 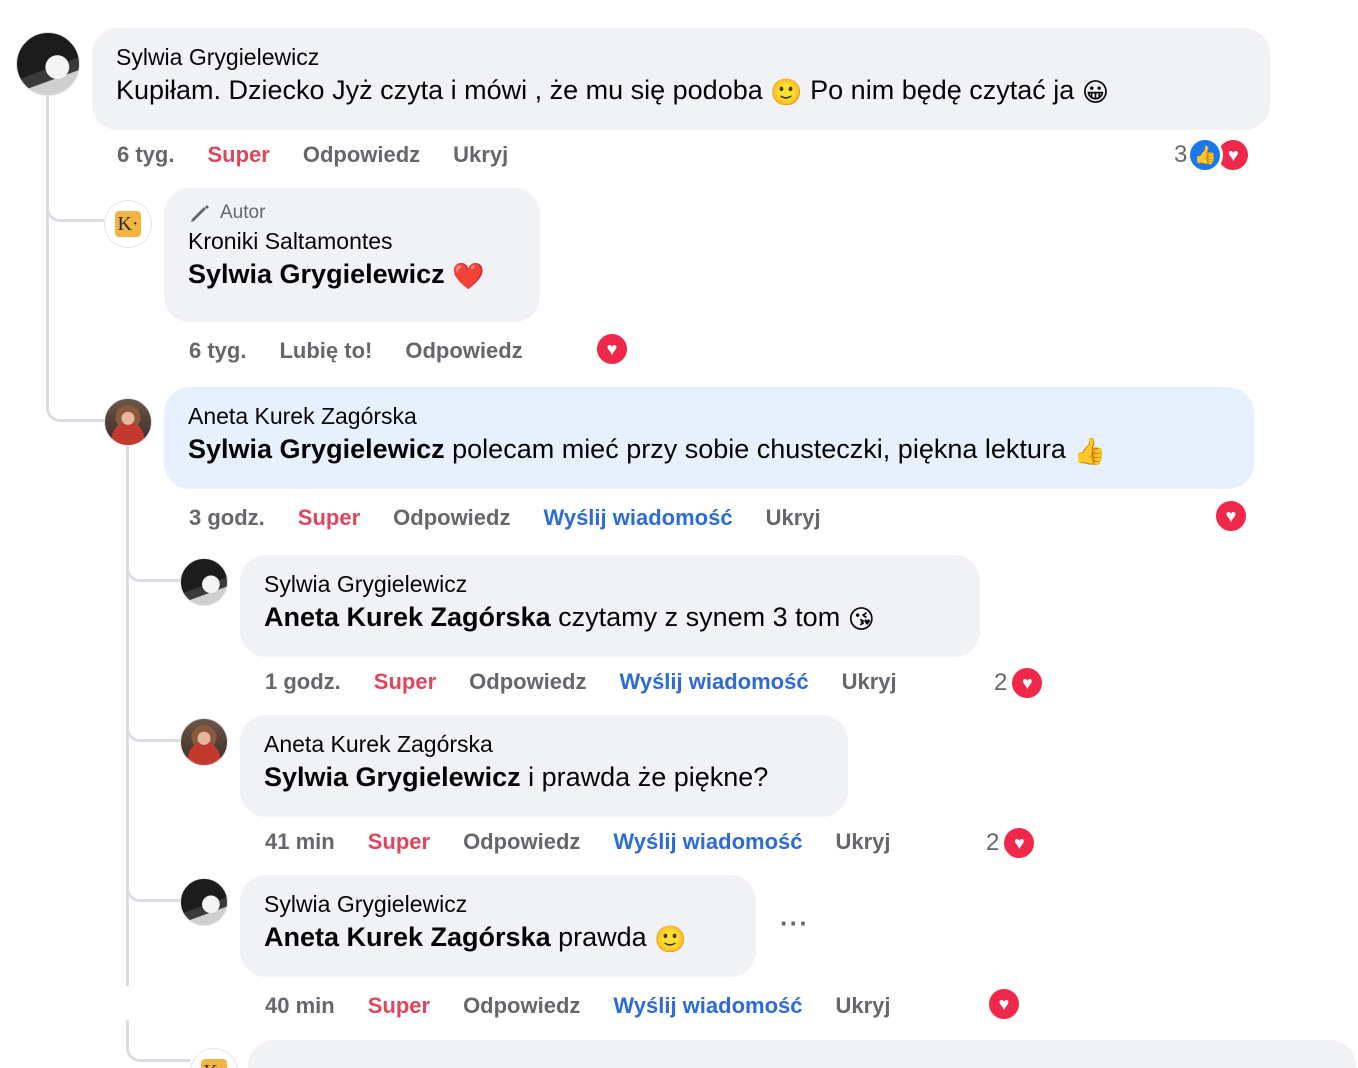 I want to click on comment-author: Kroniki Saltamontes, so click(x=352, y=241).